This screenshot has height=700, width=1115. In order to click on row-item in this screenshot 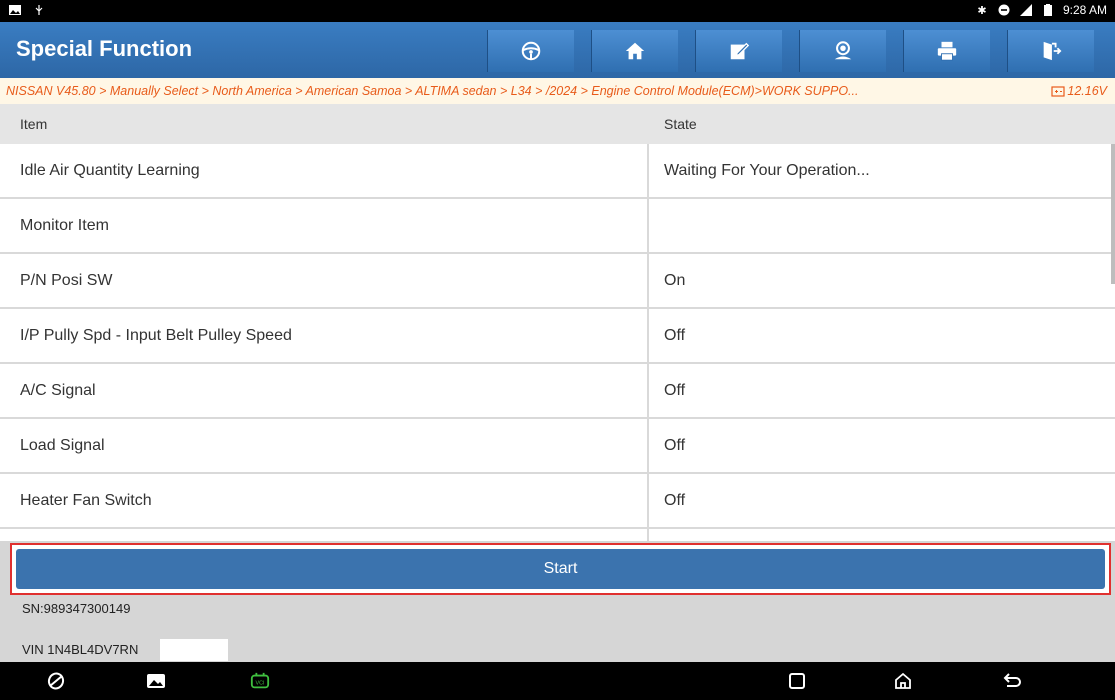, I will do `click(324, 535)`.